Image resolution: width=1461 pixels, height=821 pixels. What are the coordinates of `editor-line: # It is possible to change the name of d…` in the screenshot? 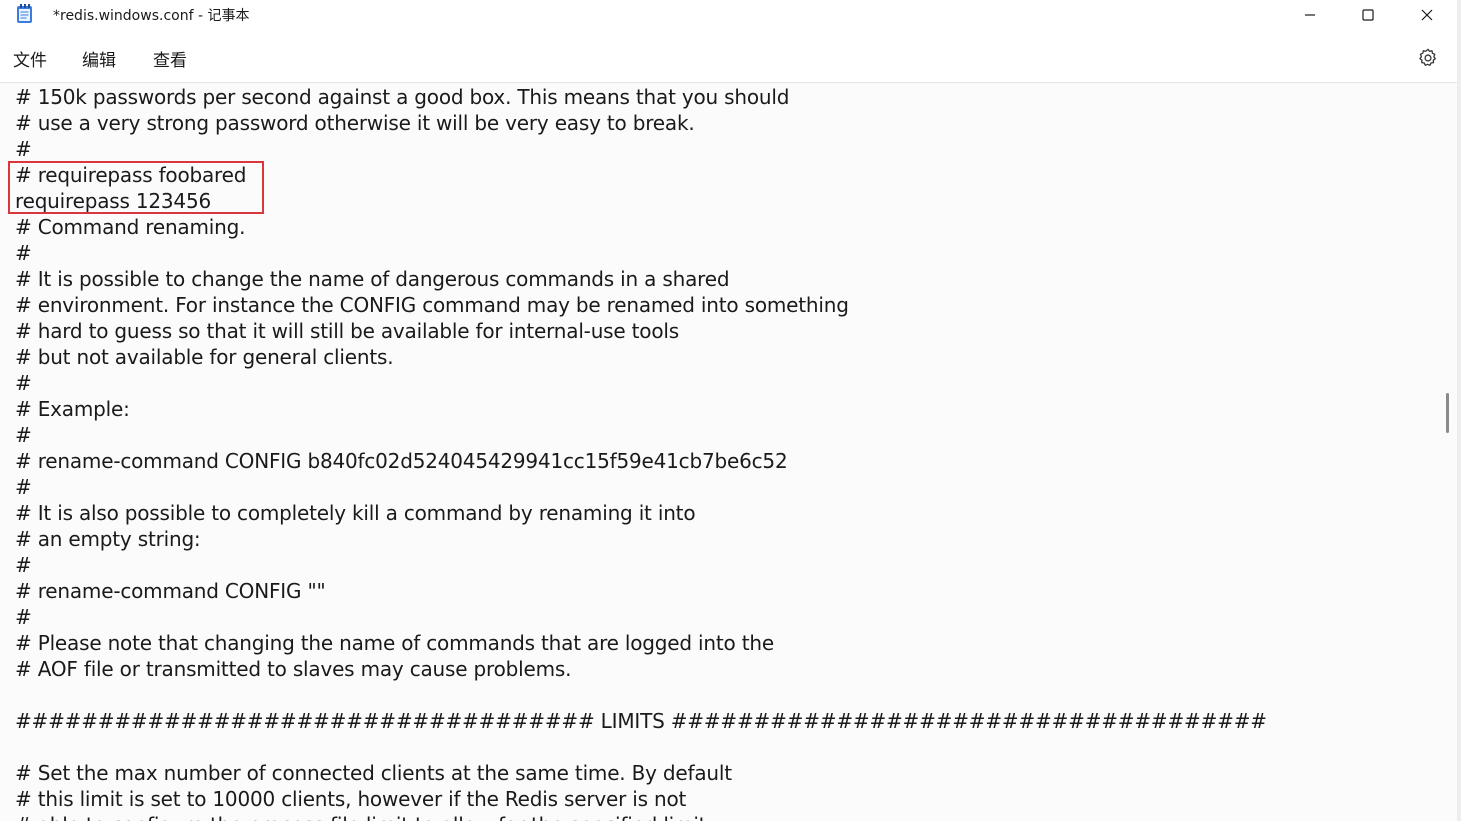 It's located at (372, 279).